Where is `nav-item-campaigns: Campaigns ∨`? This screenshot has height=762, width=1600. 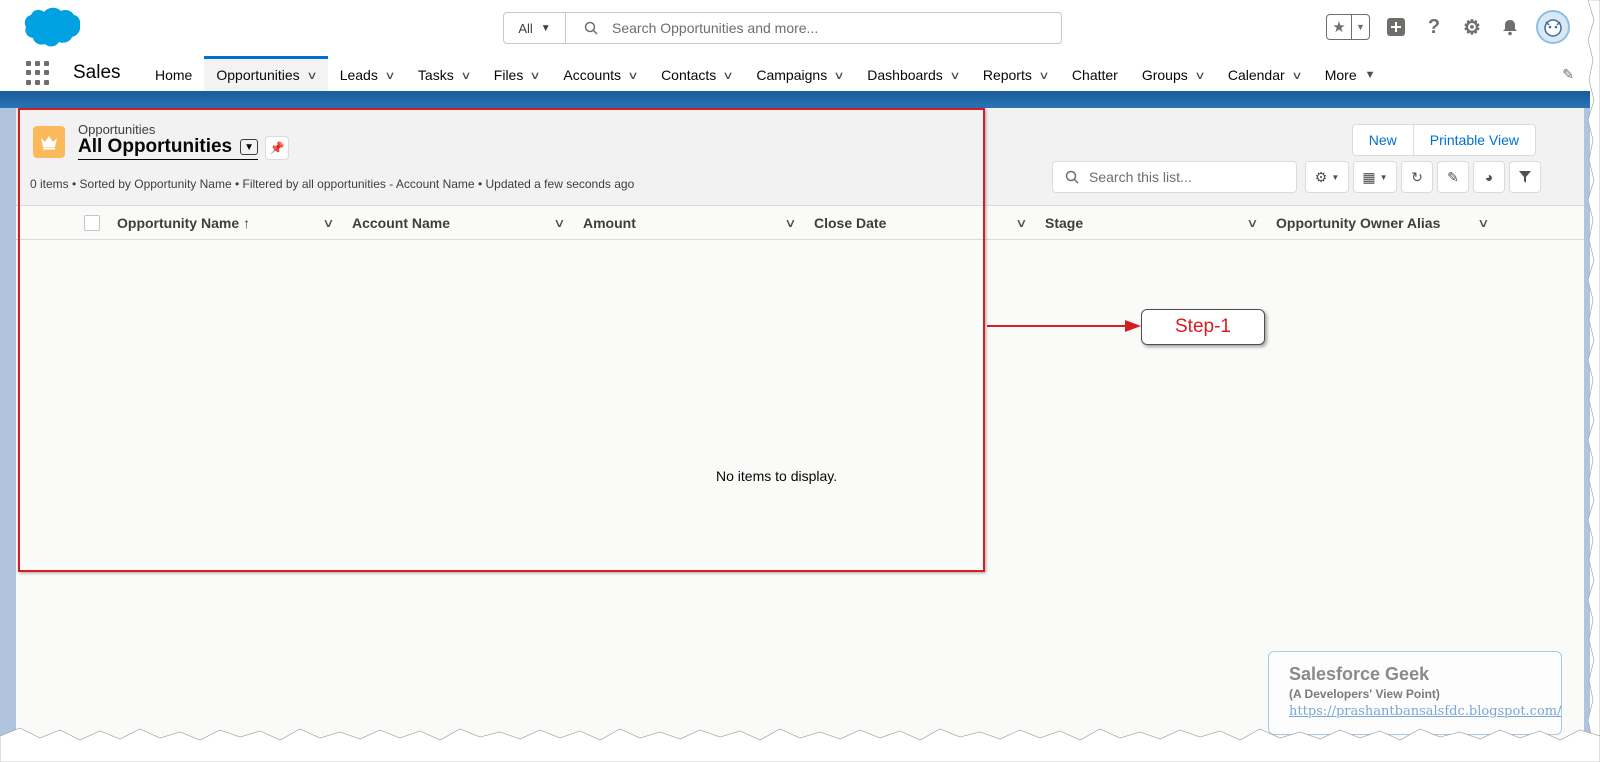
nav-item-campaigns: Campaigns ∨ is located at coordinates (799, 73).